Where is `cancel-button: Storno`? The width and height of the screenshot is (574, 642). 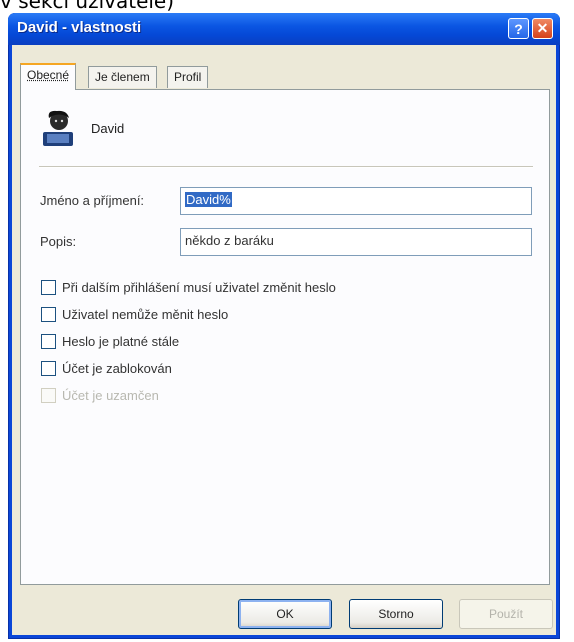
cancel-button: Storno is located at coordinates (396, 614).